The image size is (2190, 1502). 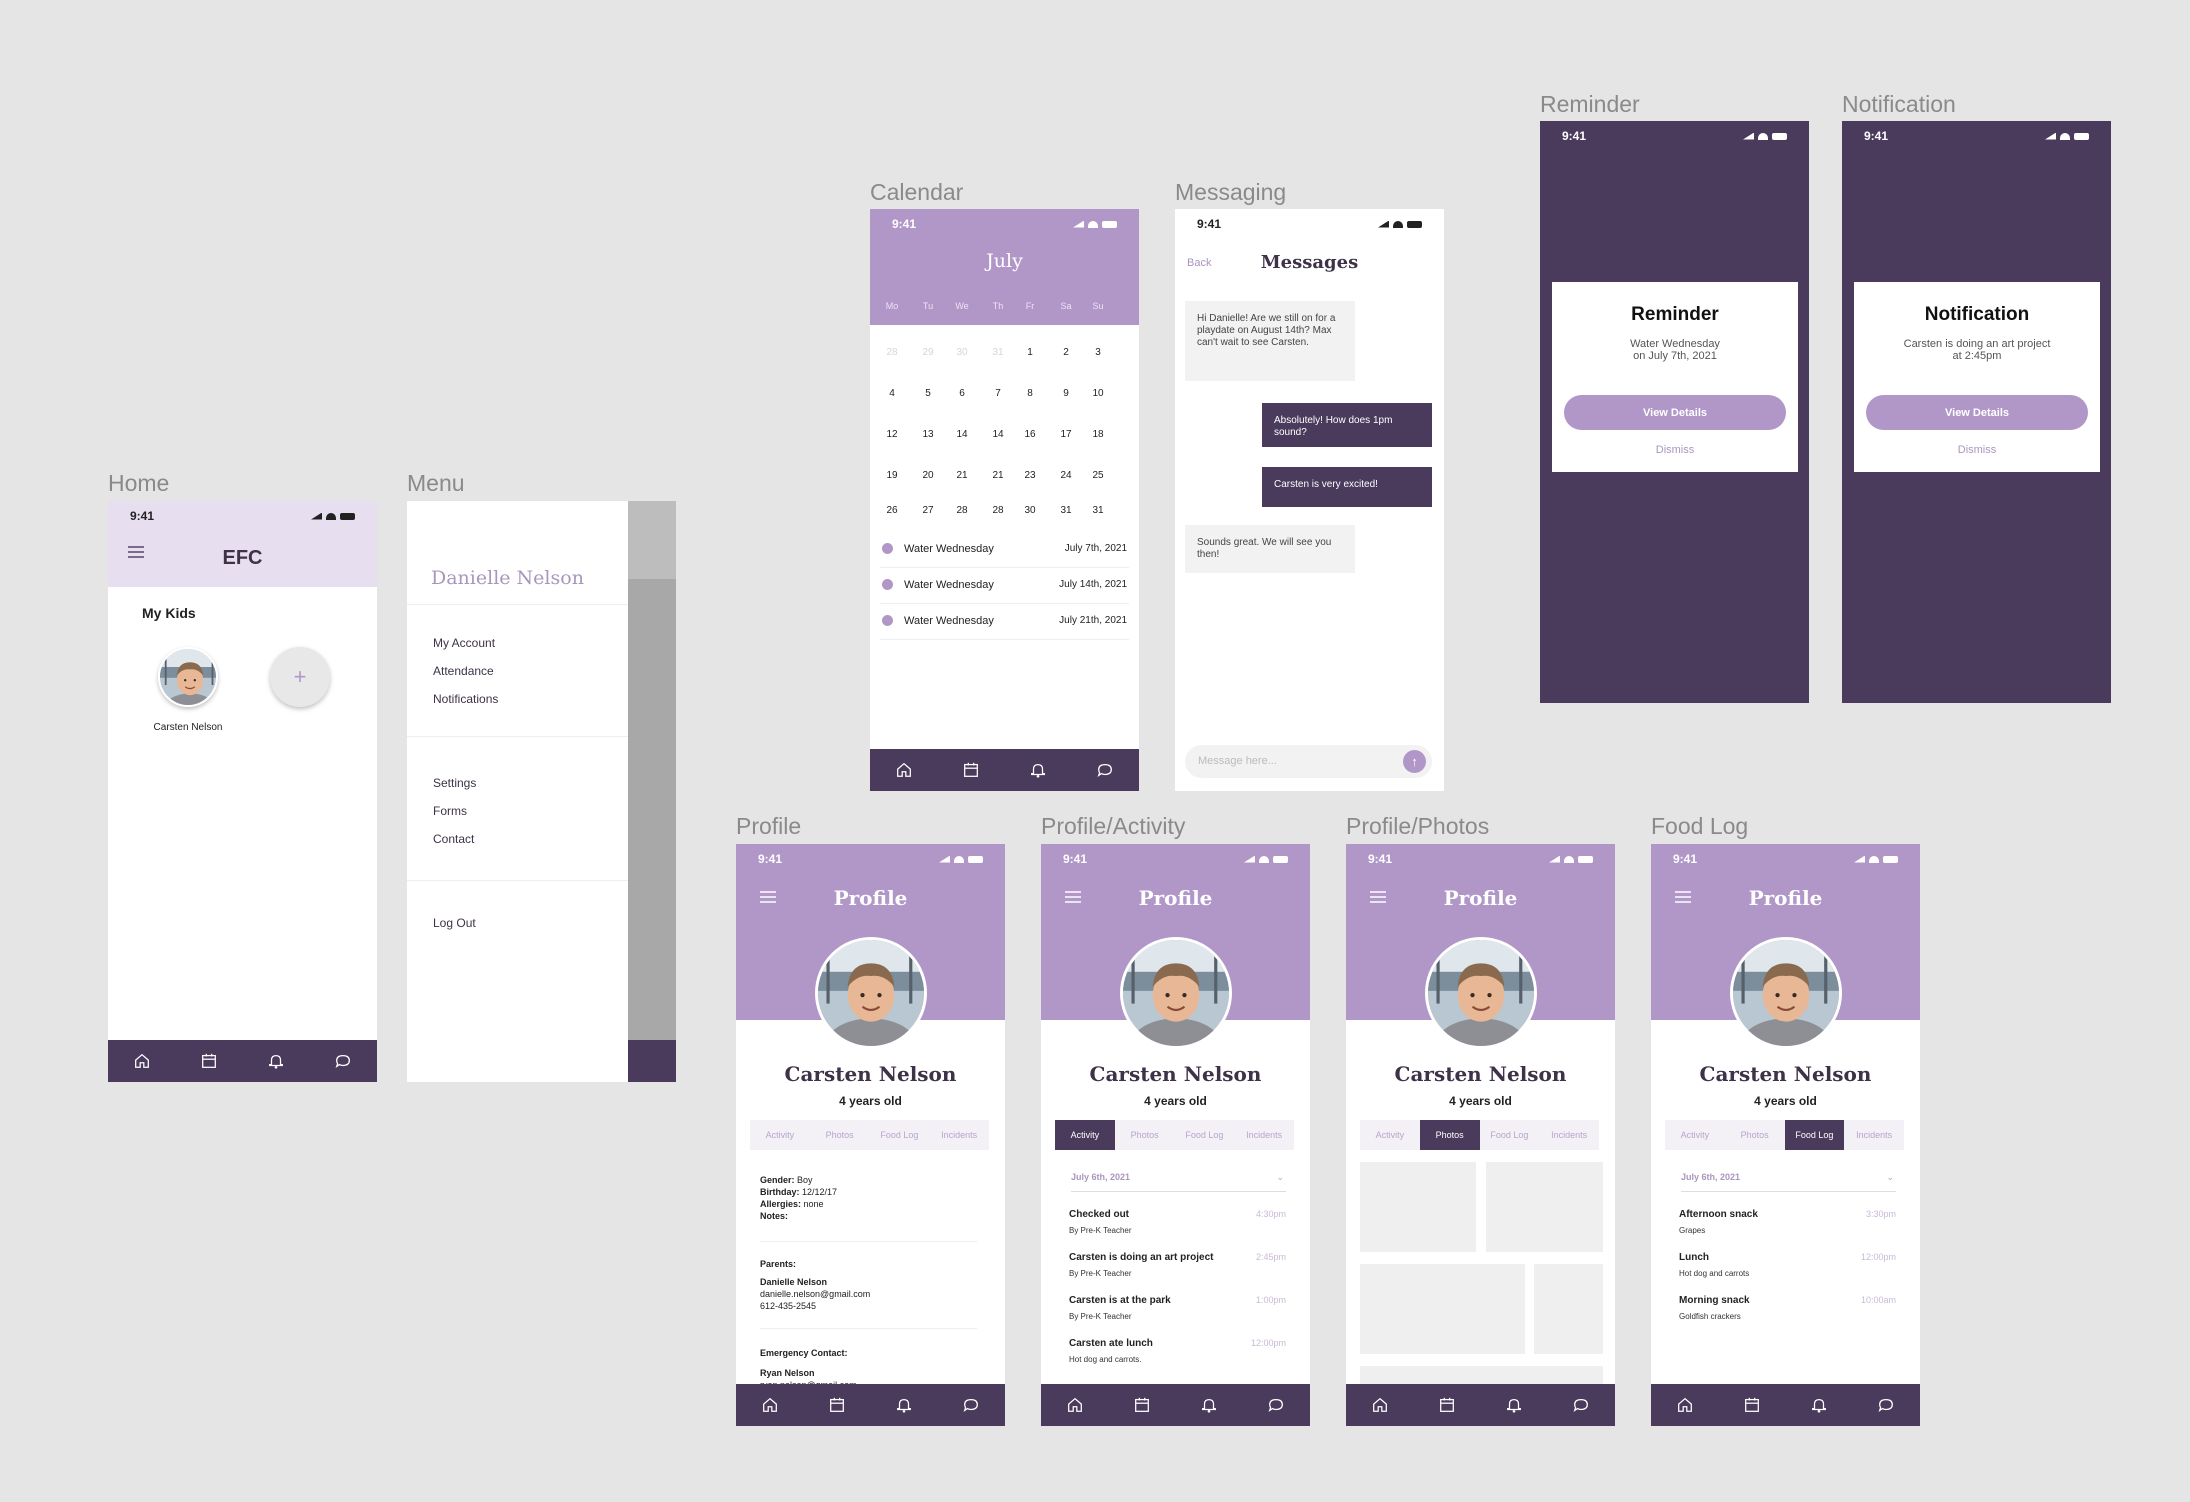 I want to click on calendar-day: 10, so click(x=1098, y=393).